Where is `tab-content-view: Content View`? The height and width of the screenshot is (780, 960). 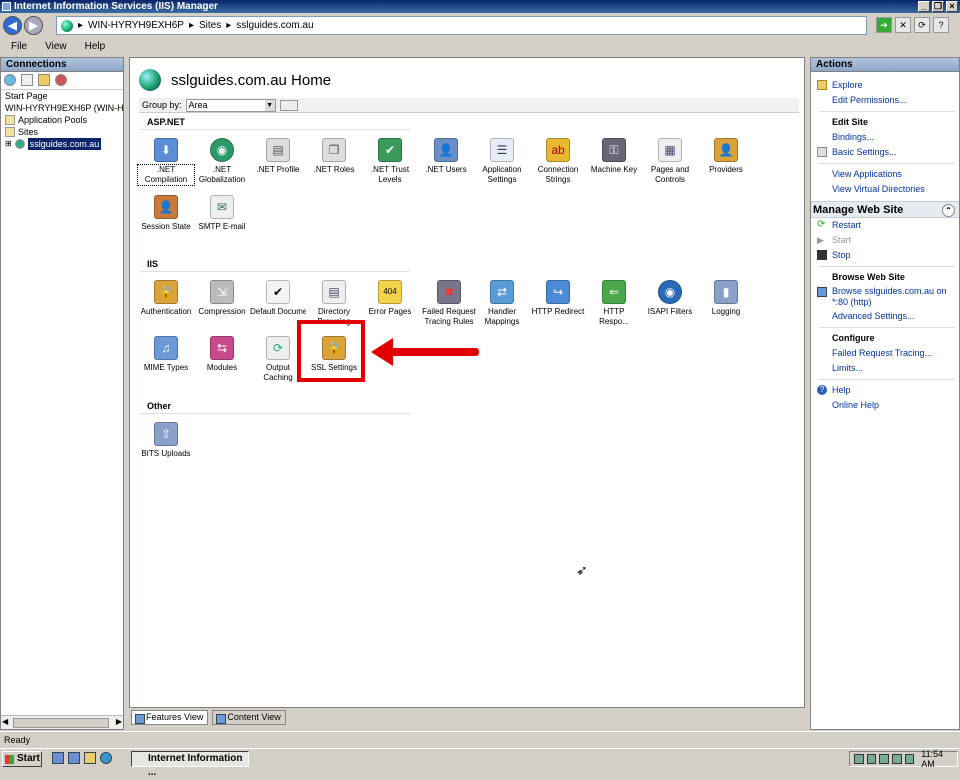 tab-content-view: Content View is located at coordinates (249, 717).